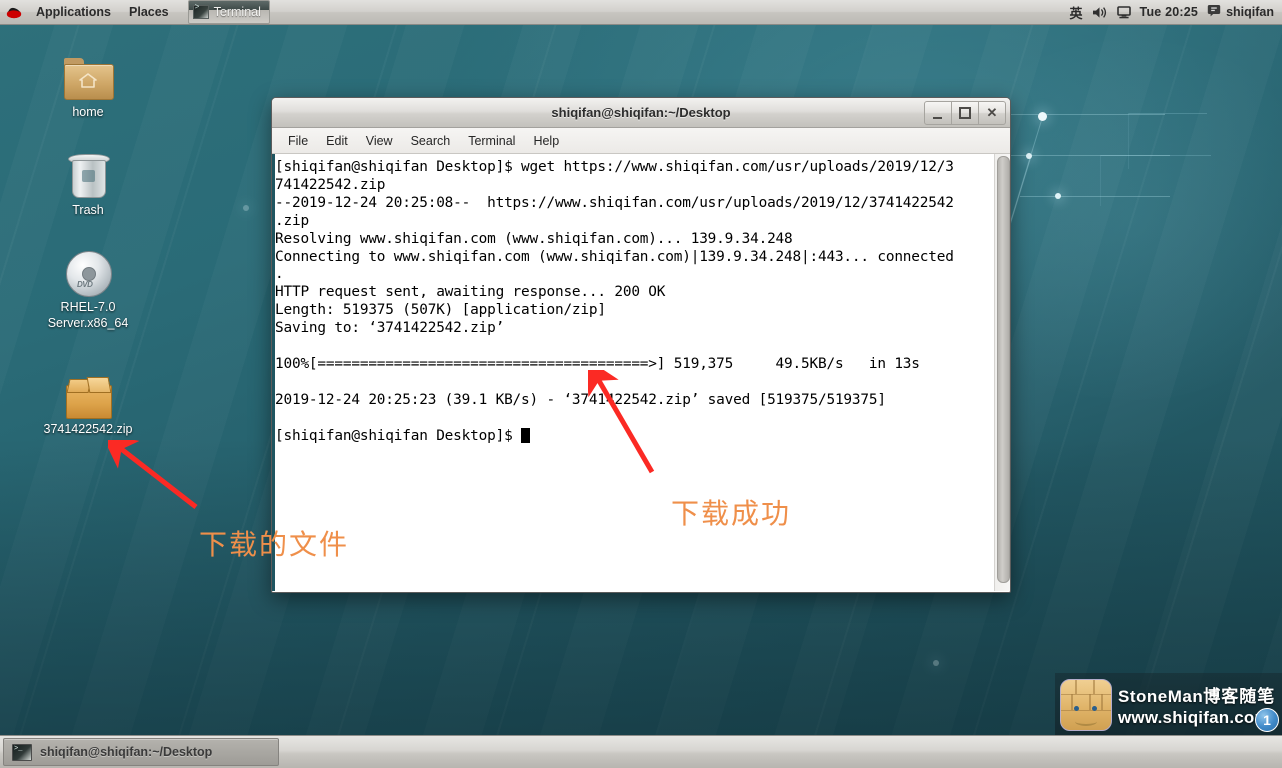 Image resolution: width=1282 pixels, height=768 pixels. What do you see at coordinates (237, 12) in the screenshot?
I see `window-button-label: Terminal` at bounding box center [237, 12].